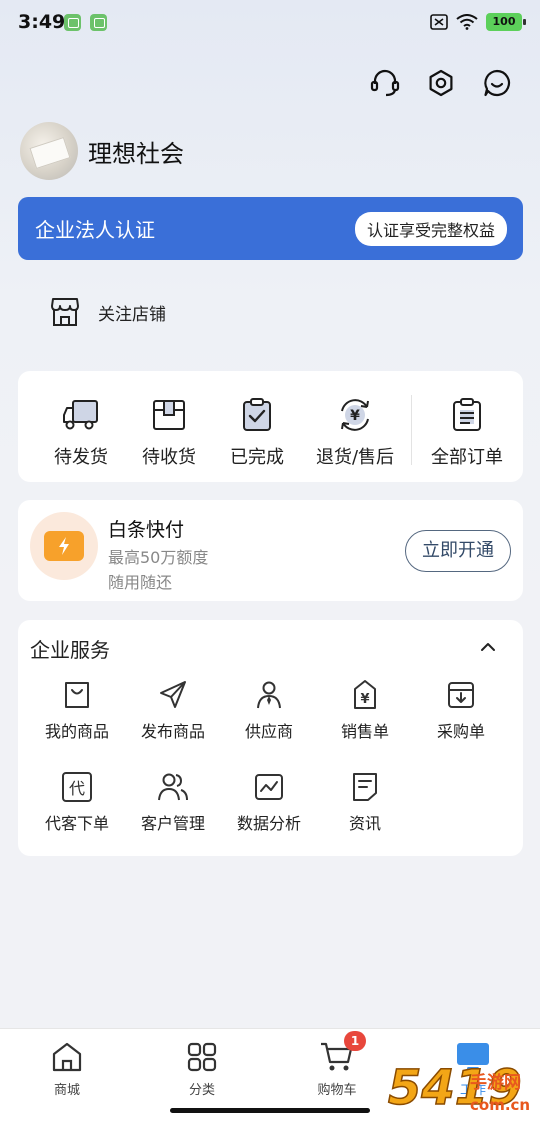 Image resolution: width=540 pixels, height=1124 pixels. What do you see at coordinates (70, 650) in the screenshot?
I see `services-title: 企业服务` at bounding box center [70, 650].